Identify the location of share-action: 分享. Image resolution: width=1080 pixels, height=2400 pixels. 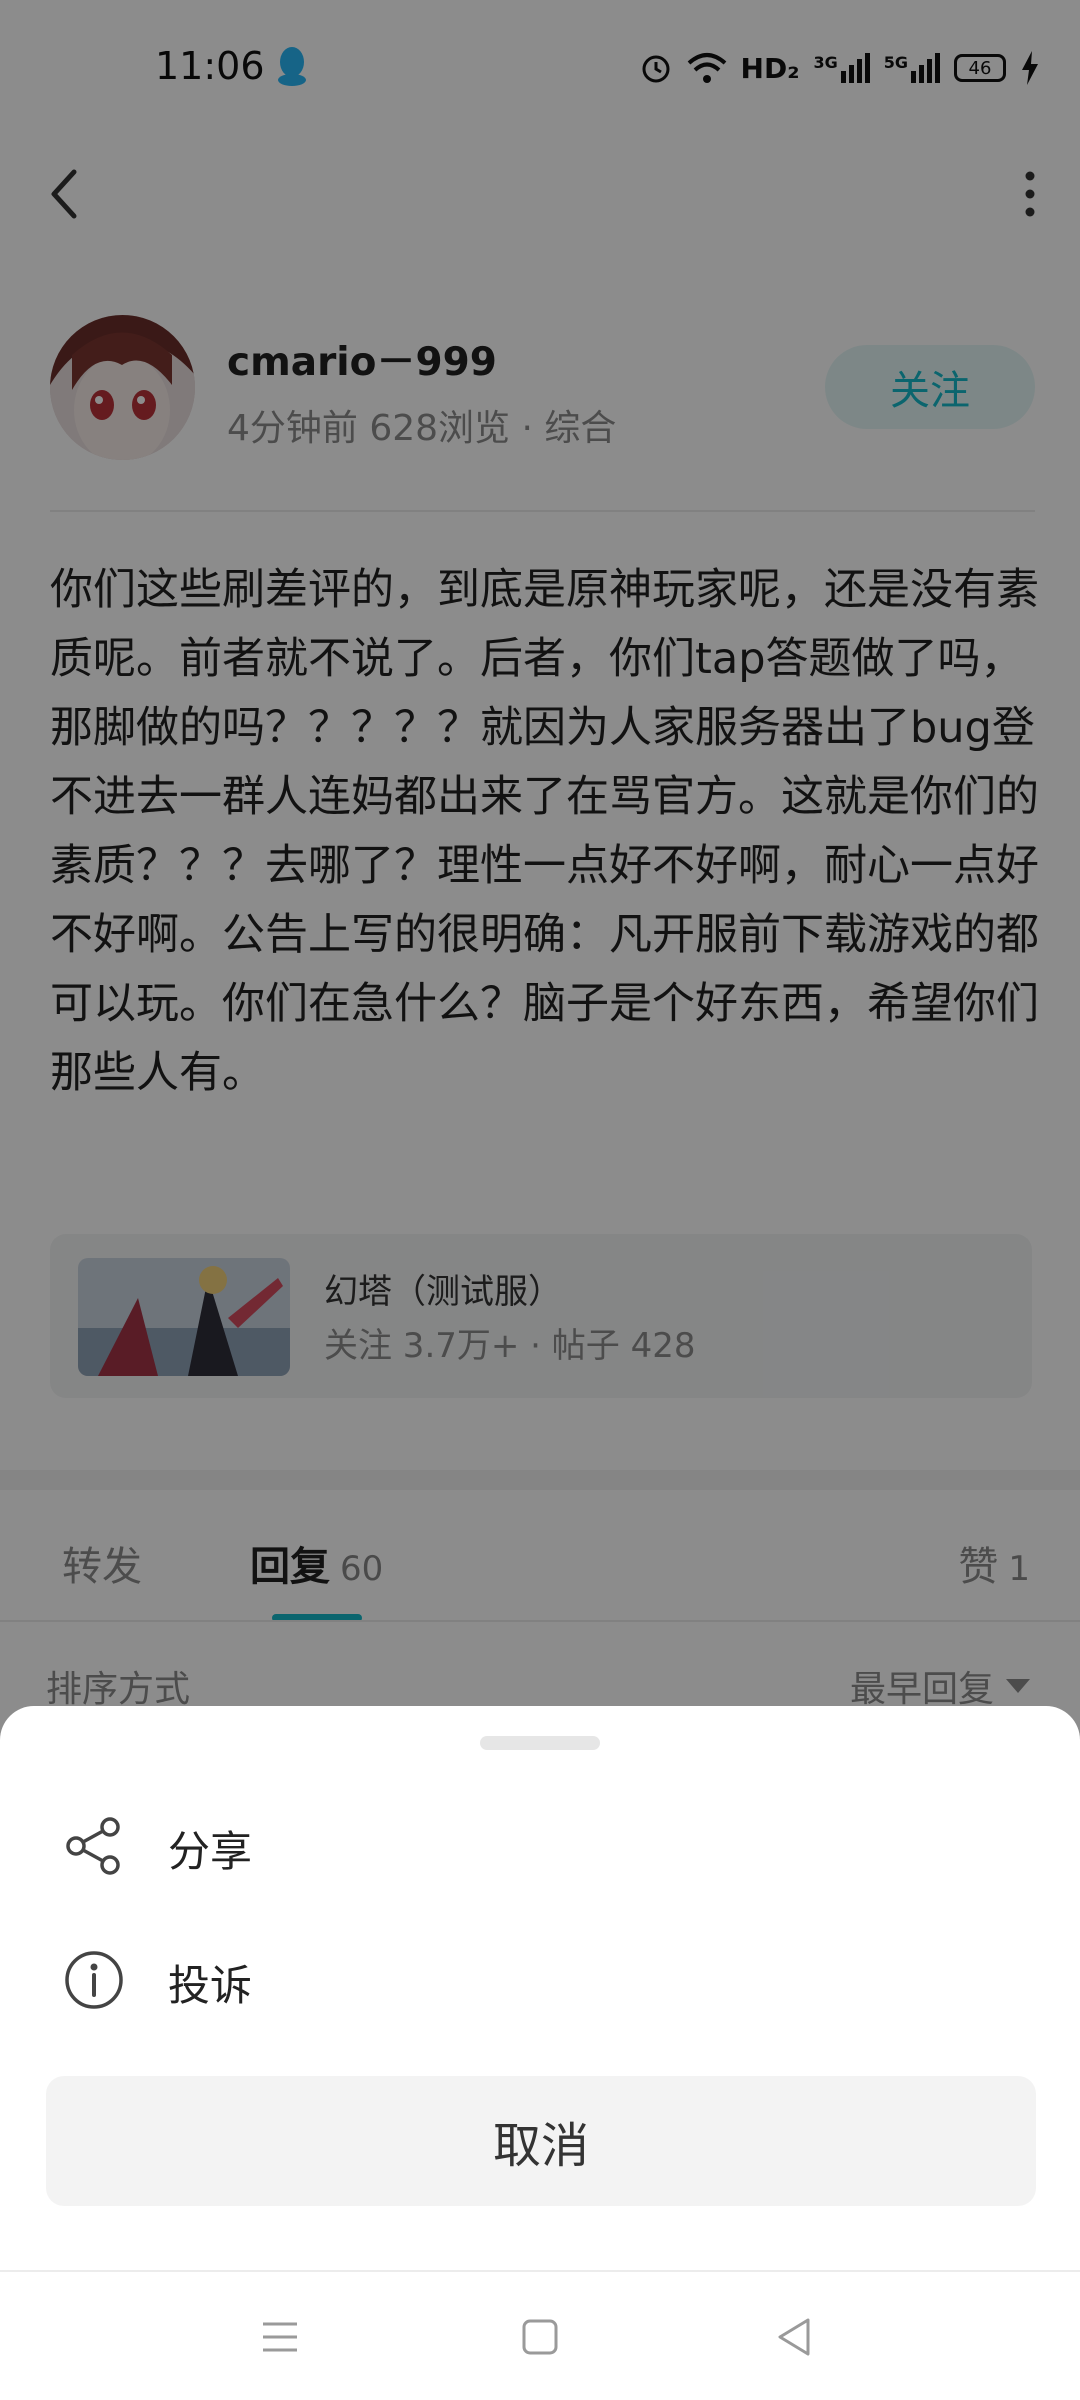
(540, 1844).